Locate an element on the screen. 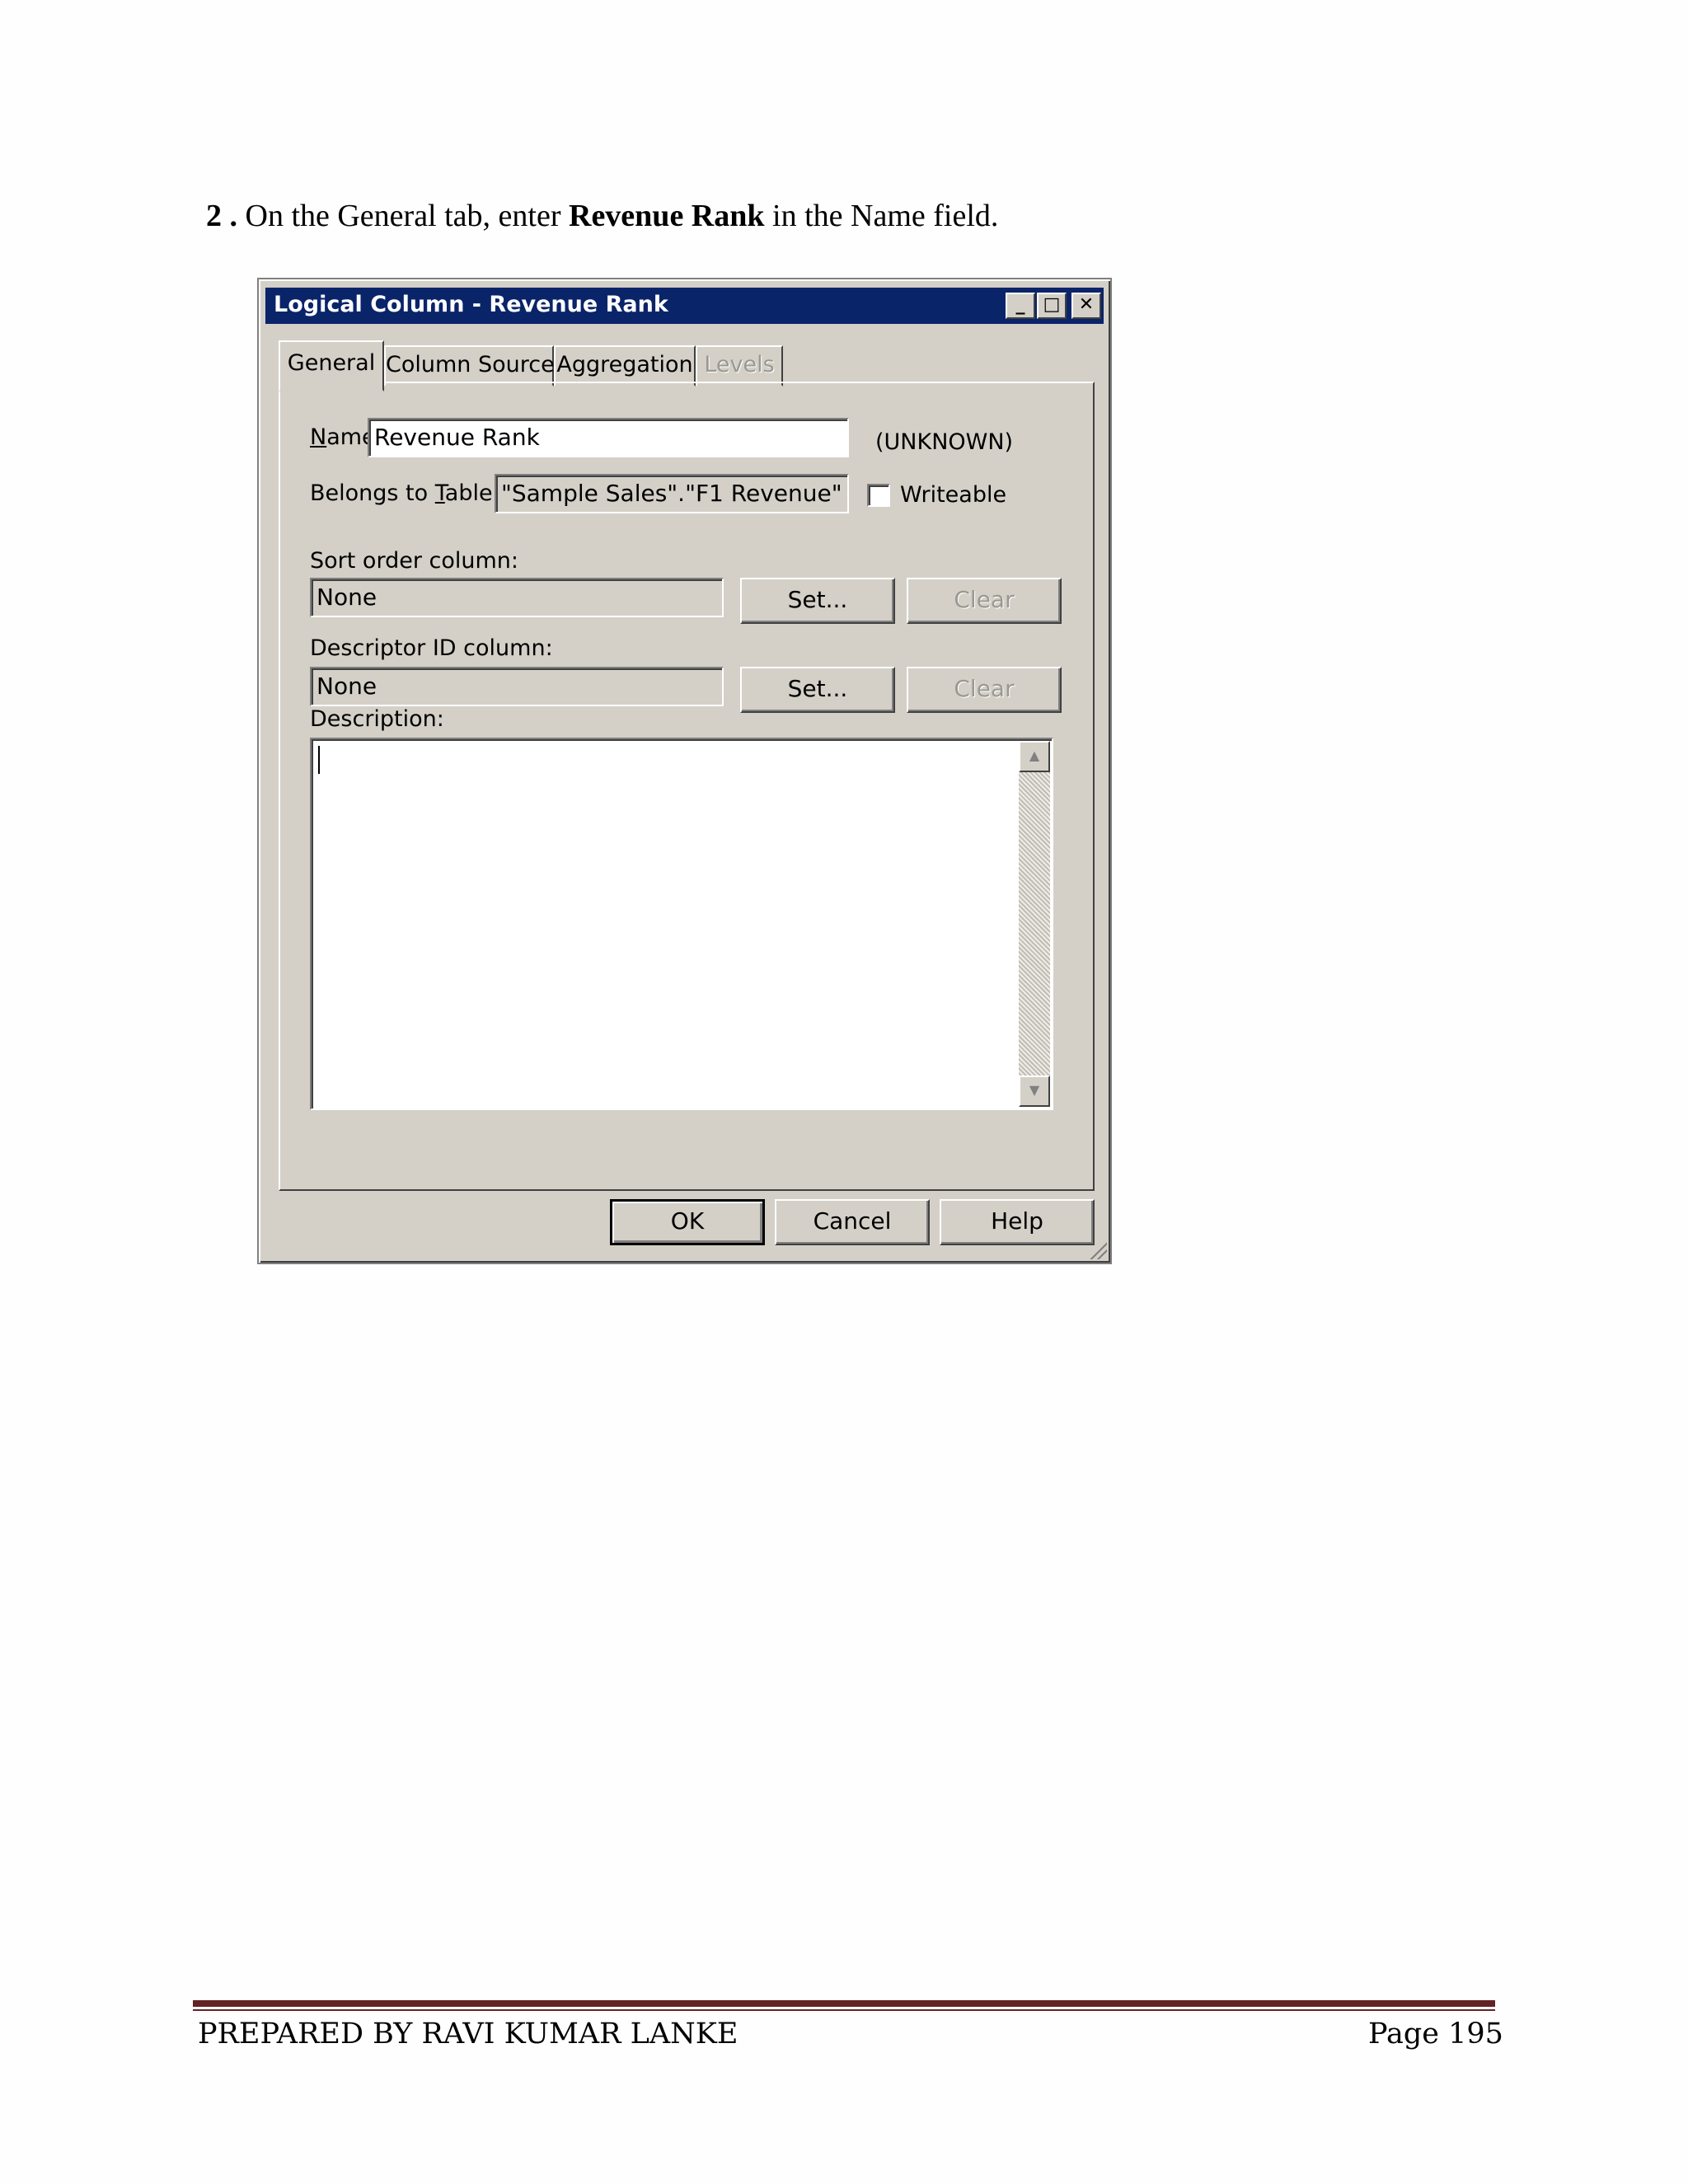 This screenshot has width=1688, height=2184. footer-rule-thin is located at coordinates (844, 2010).